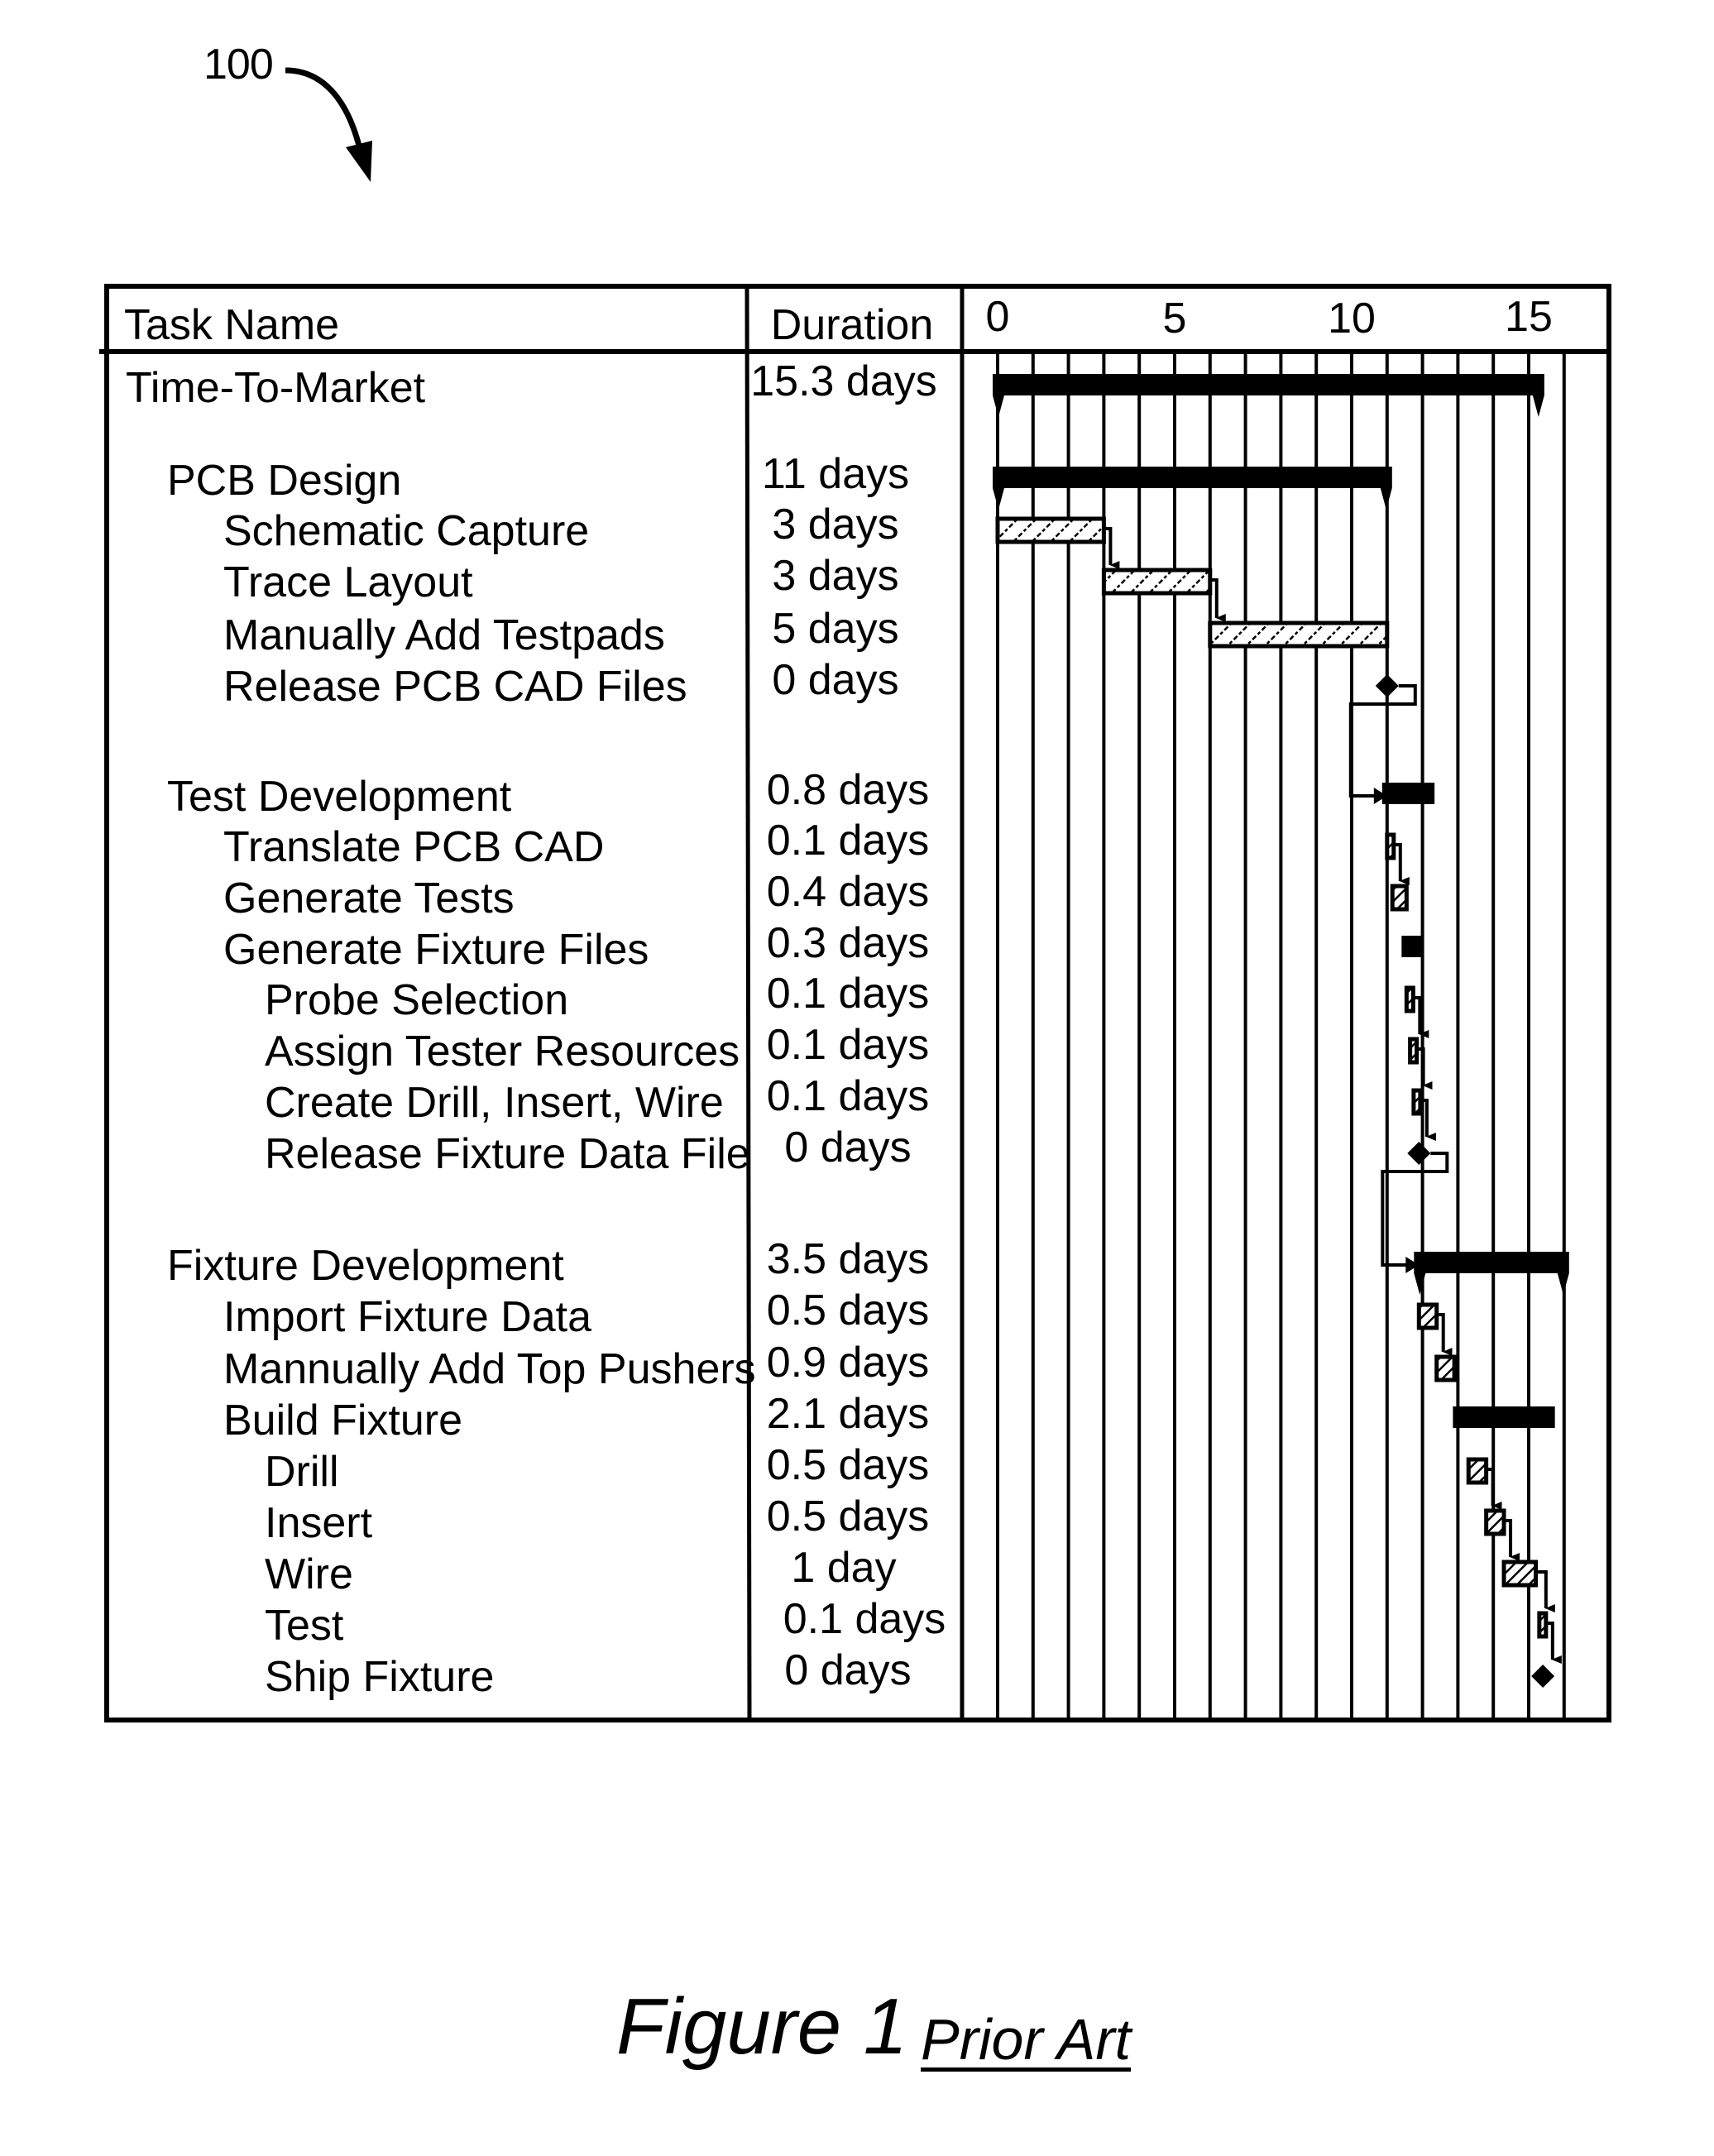  Describe the element at coordinates (1175, 319) in the screenshot. I see `timeline-tick-5: 5` at that location.